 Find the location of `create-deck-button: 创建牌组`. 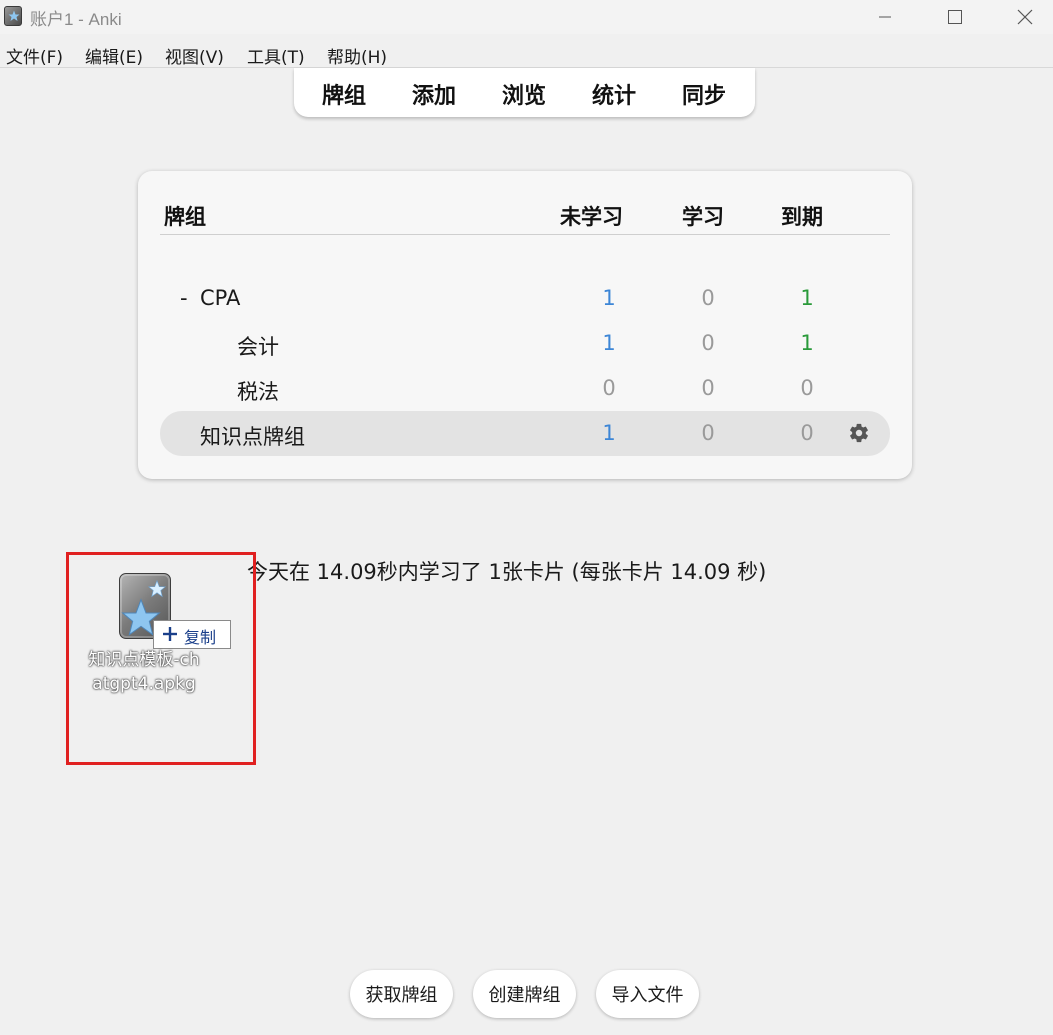

create-deck-button: 创建牌组 is located at coordinates (524, 994).